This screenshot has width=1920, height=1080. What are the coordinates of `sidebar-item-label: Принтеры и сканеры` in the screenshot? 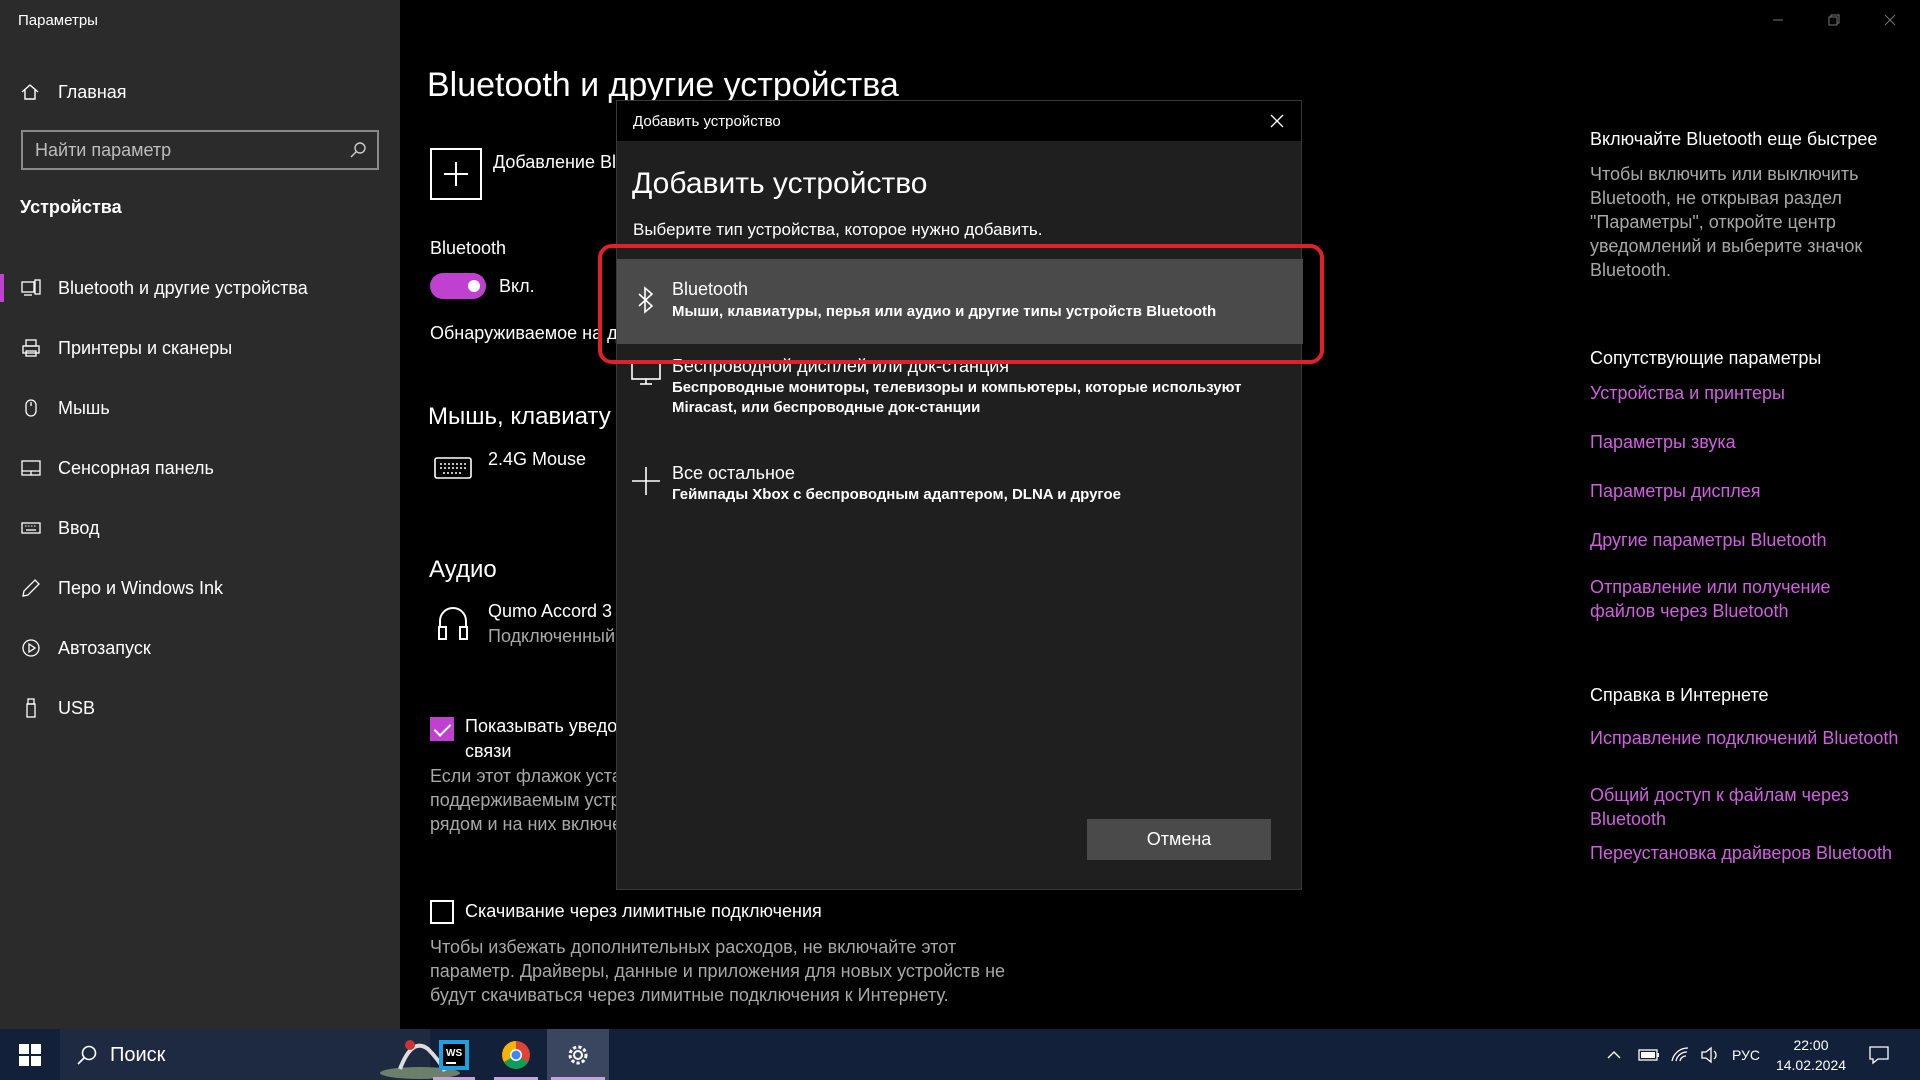 It's located at (145, 347).